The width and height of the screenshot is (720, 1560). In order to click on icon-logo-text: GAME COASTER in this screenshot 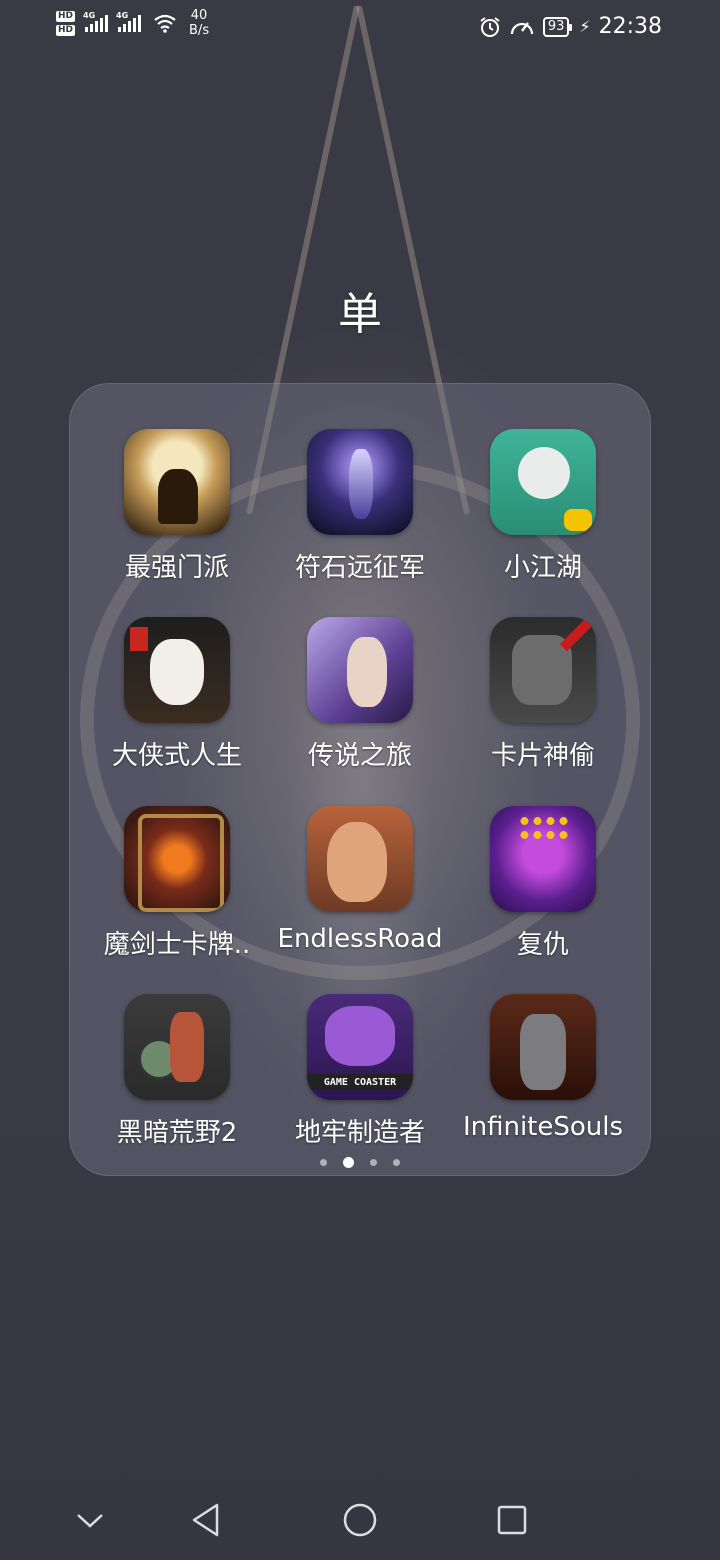, I will do `click(360, 1082)`.